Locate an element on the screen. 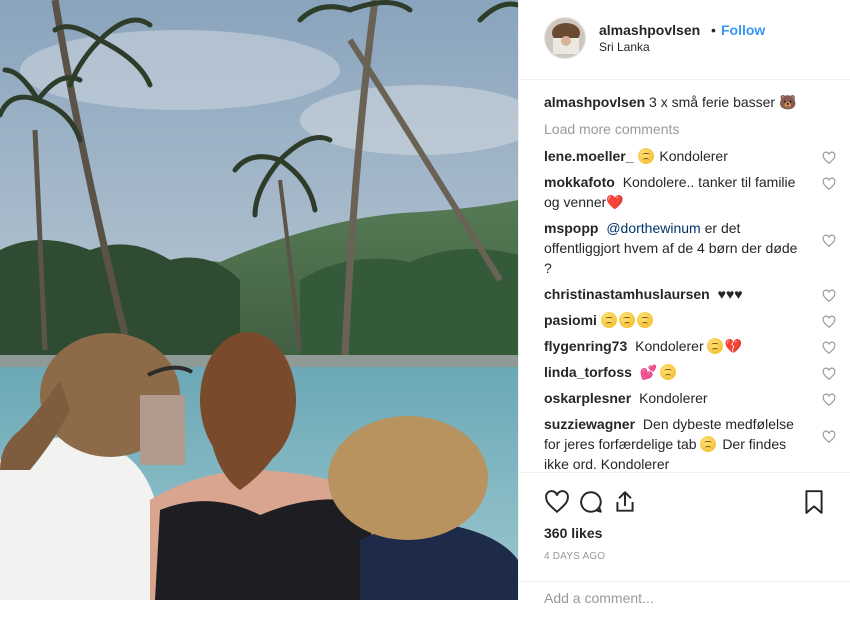 This screenshot has height=621, width=850. avatar is located at coordinates (565, 38).